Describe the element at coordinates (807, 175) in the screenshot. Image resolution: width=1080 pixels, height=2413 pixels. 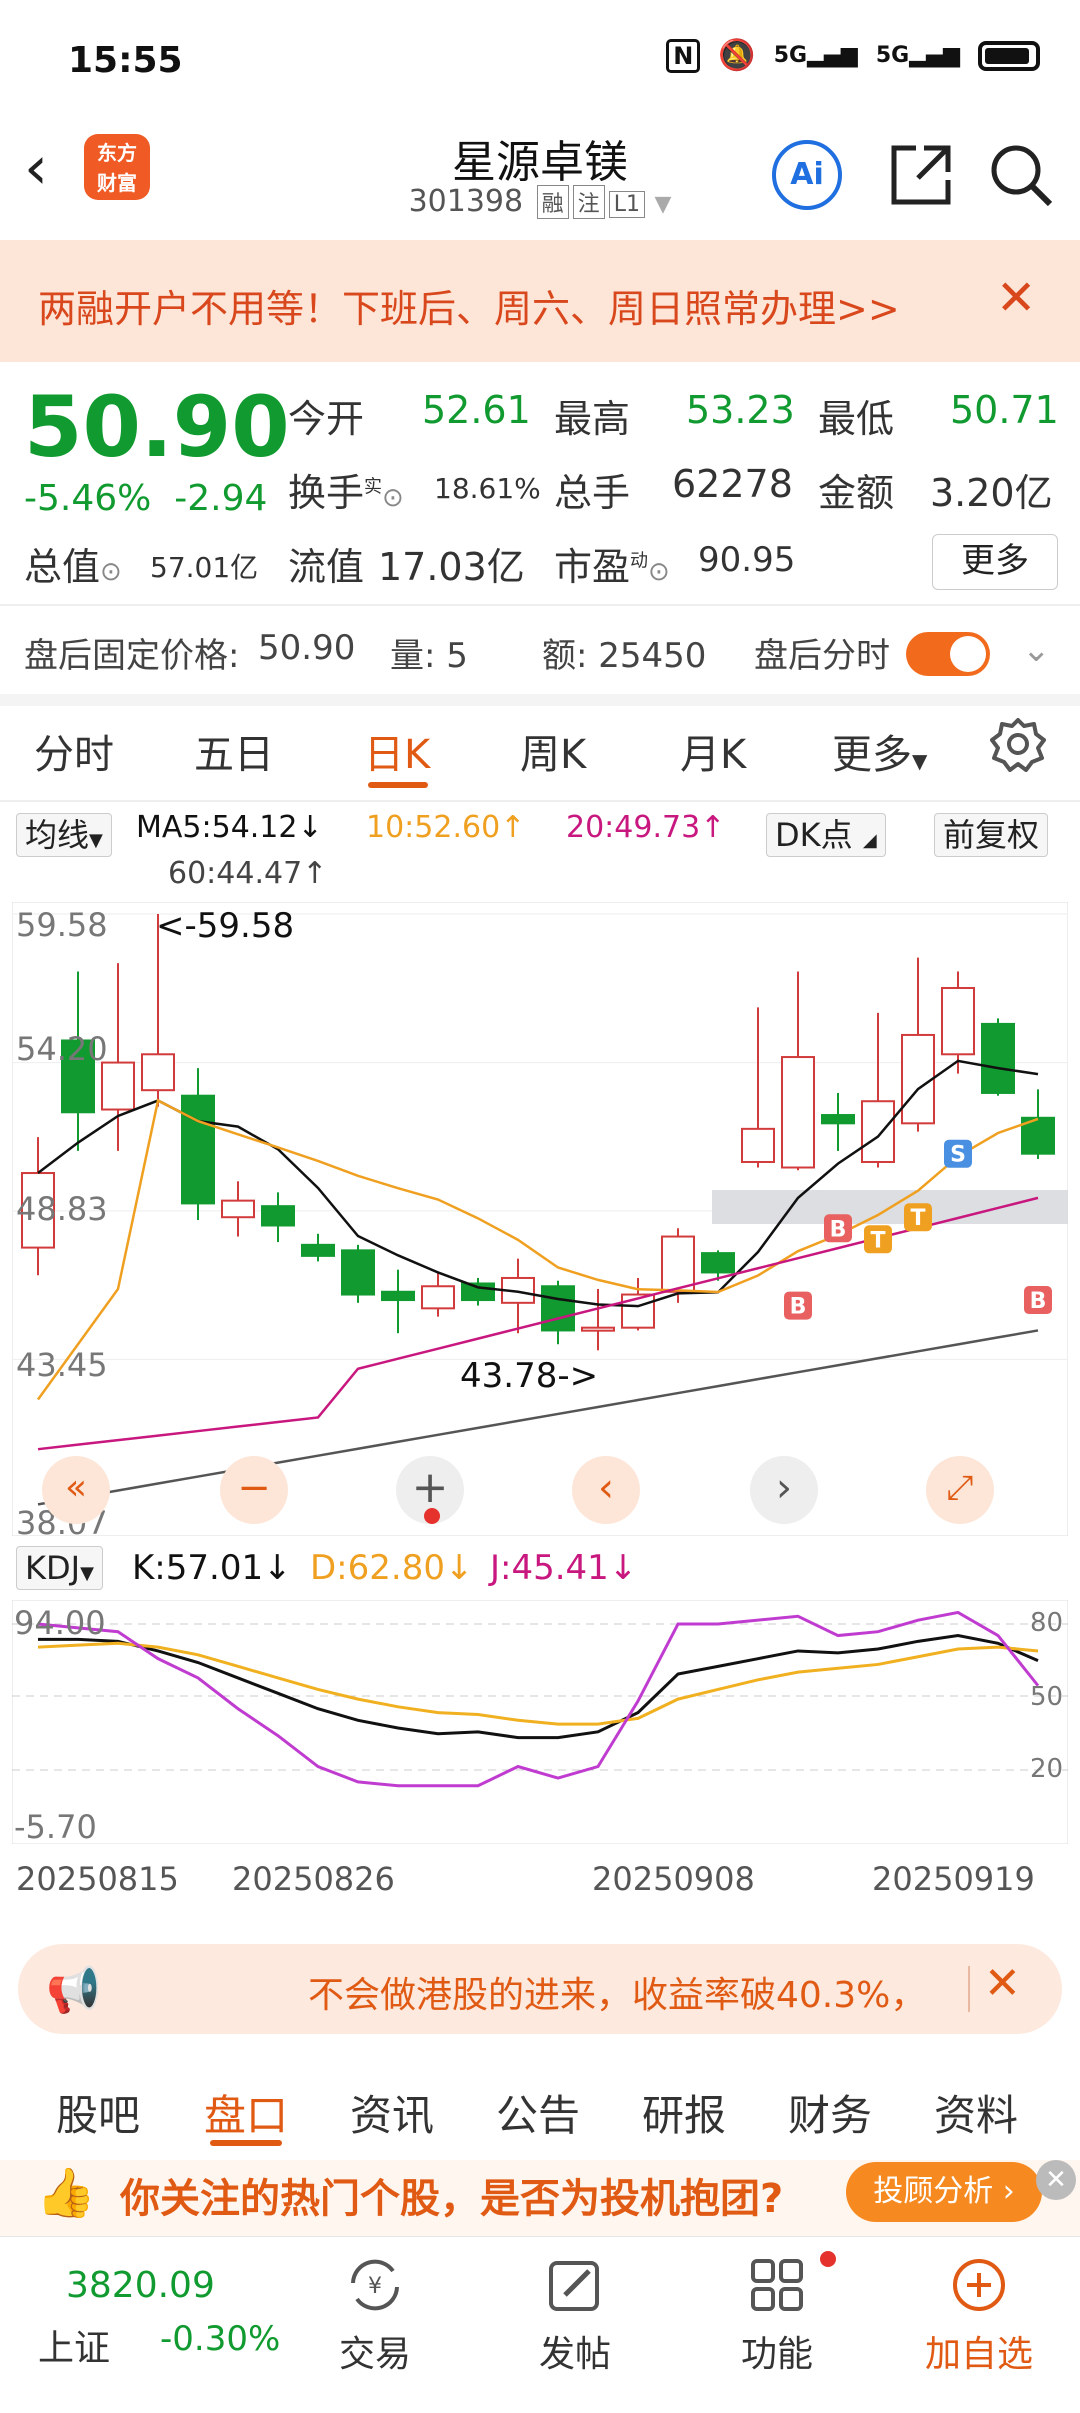
I see `ai-button: Ai` at that location.